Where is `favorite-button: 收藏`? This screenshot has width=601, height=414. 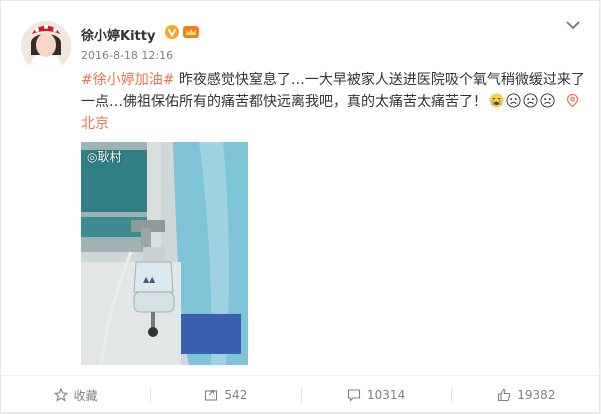
favorite-button: 收藏 is located at coordinates (75, 395).